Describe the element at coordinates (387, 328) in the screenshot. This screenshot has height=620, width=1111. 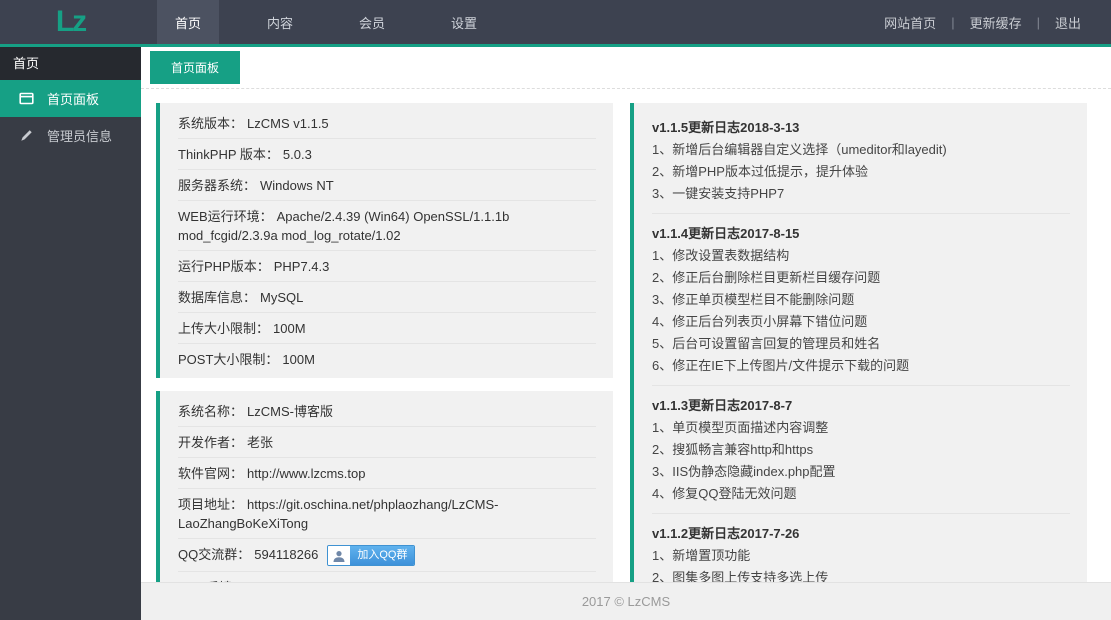
I see `info-row: 上传大小限制： 100M` at that location.